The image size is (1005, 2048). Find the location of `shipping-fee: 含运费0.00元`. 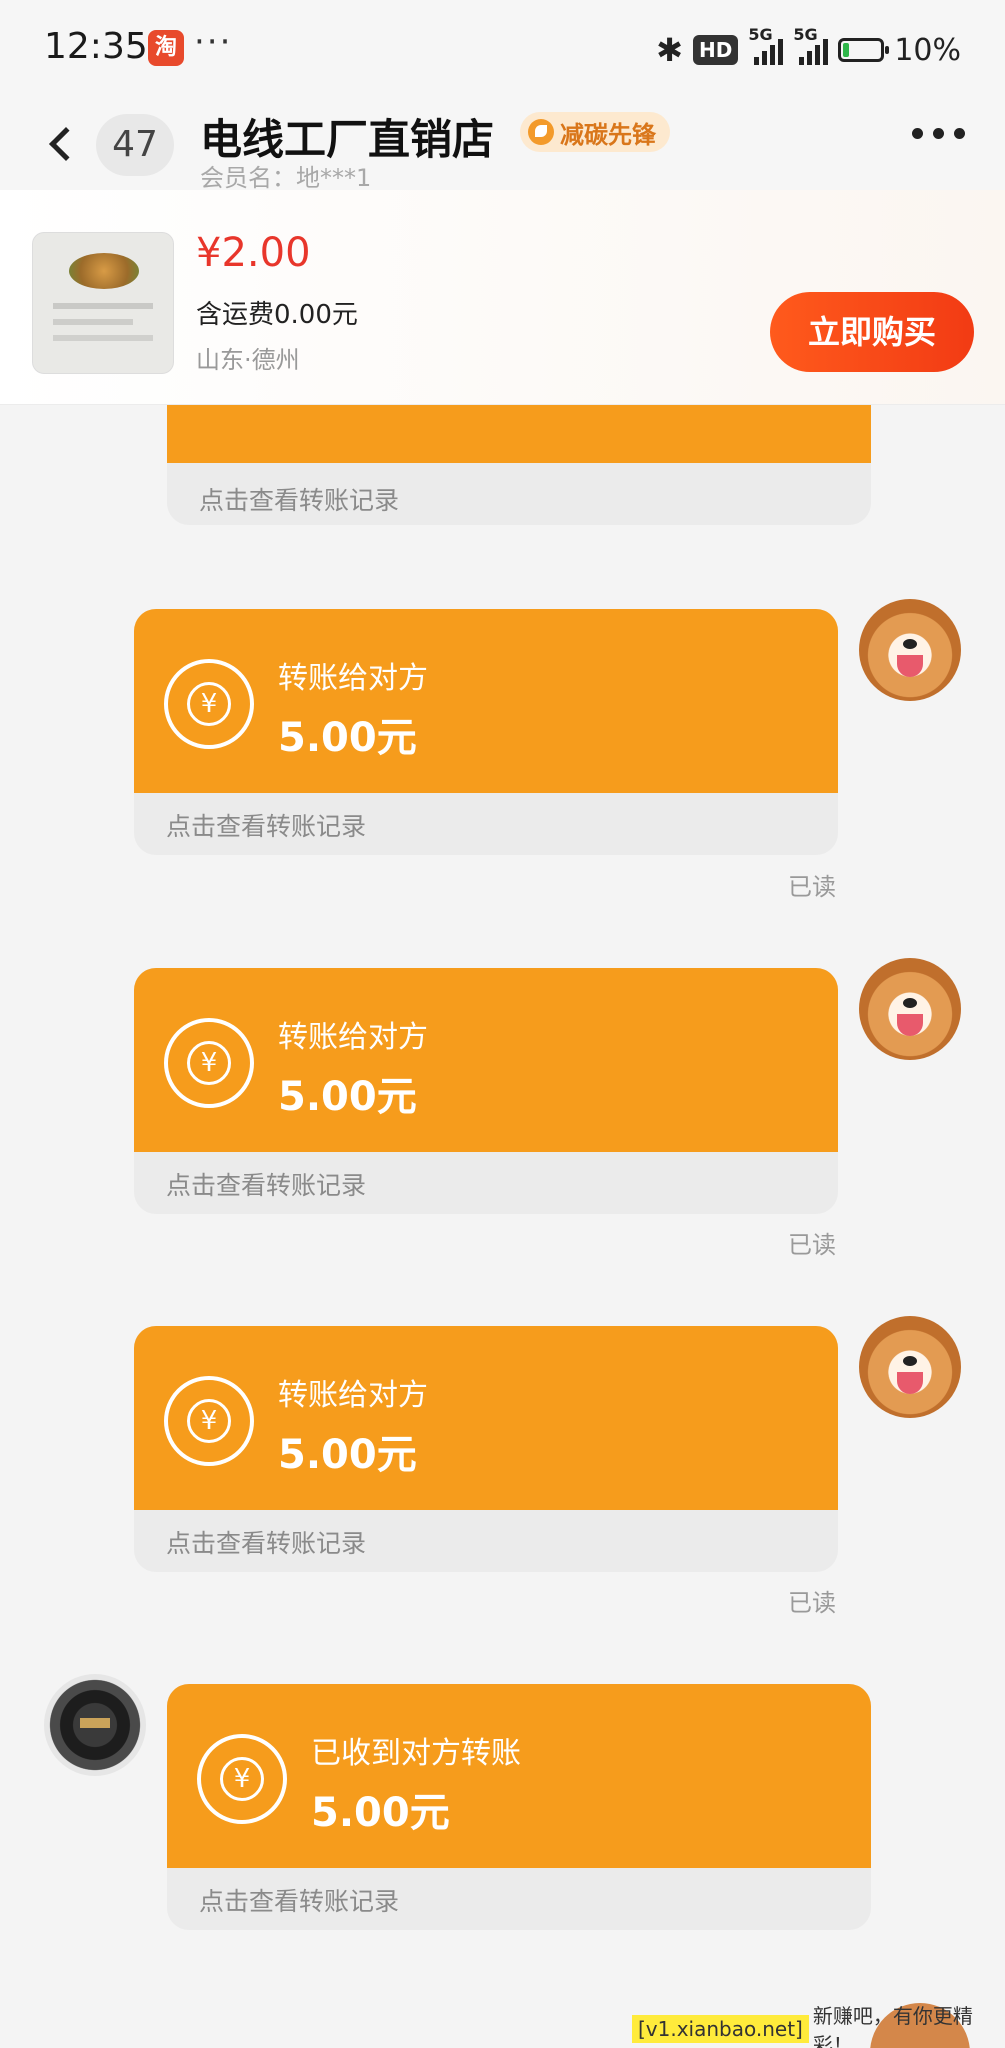

shipping-fee: 含运费0.00元 is located at coordinates (277, 315).